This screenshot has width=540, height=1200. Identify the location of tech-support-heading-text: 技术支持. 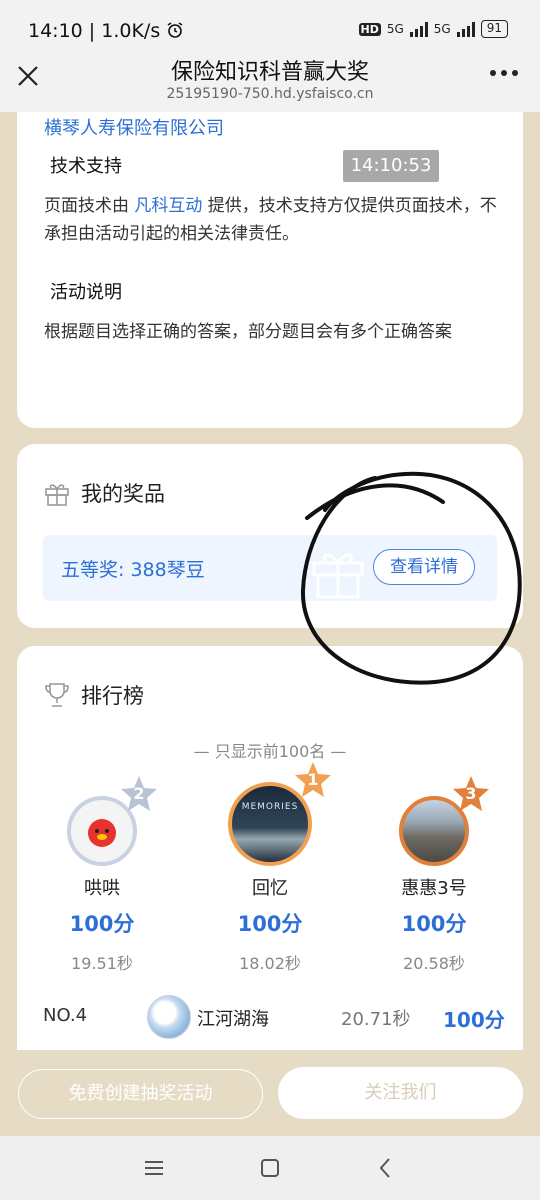
(86, 166).